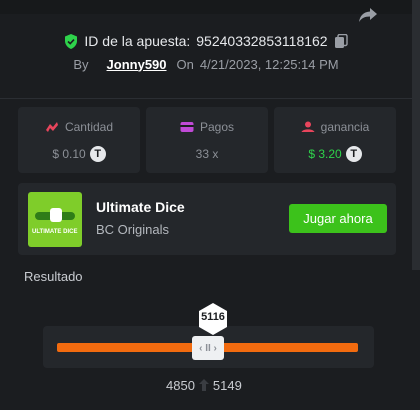  Describe the element at coordinates (81, 64) in the screenshot. I see `by-label: By` at that location.